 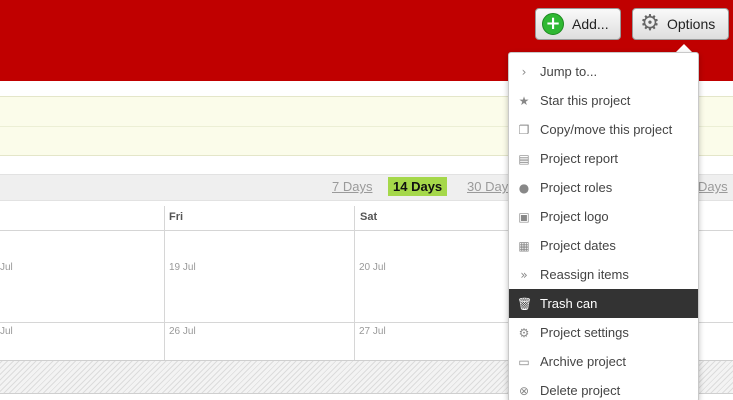 I want to click on menu-item-project-dates: ▦ Project dates, so click(x=603, y=245).